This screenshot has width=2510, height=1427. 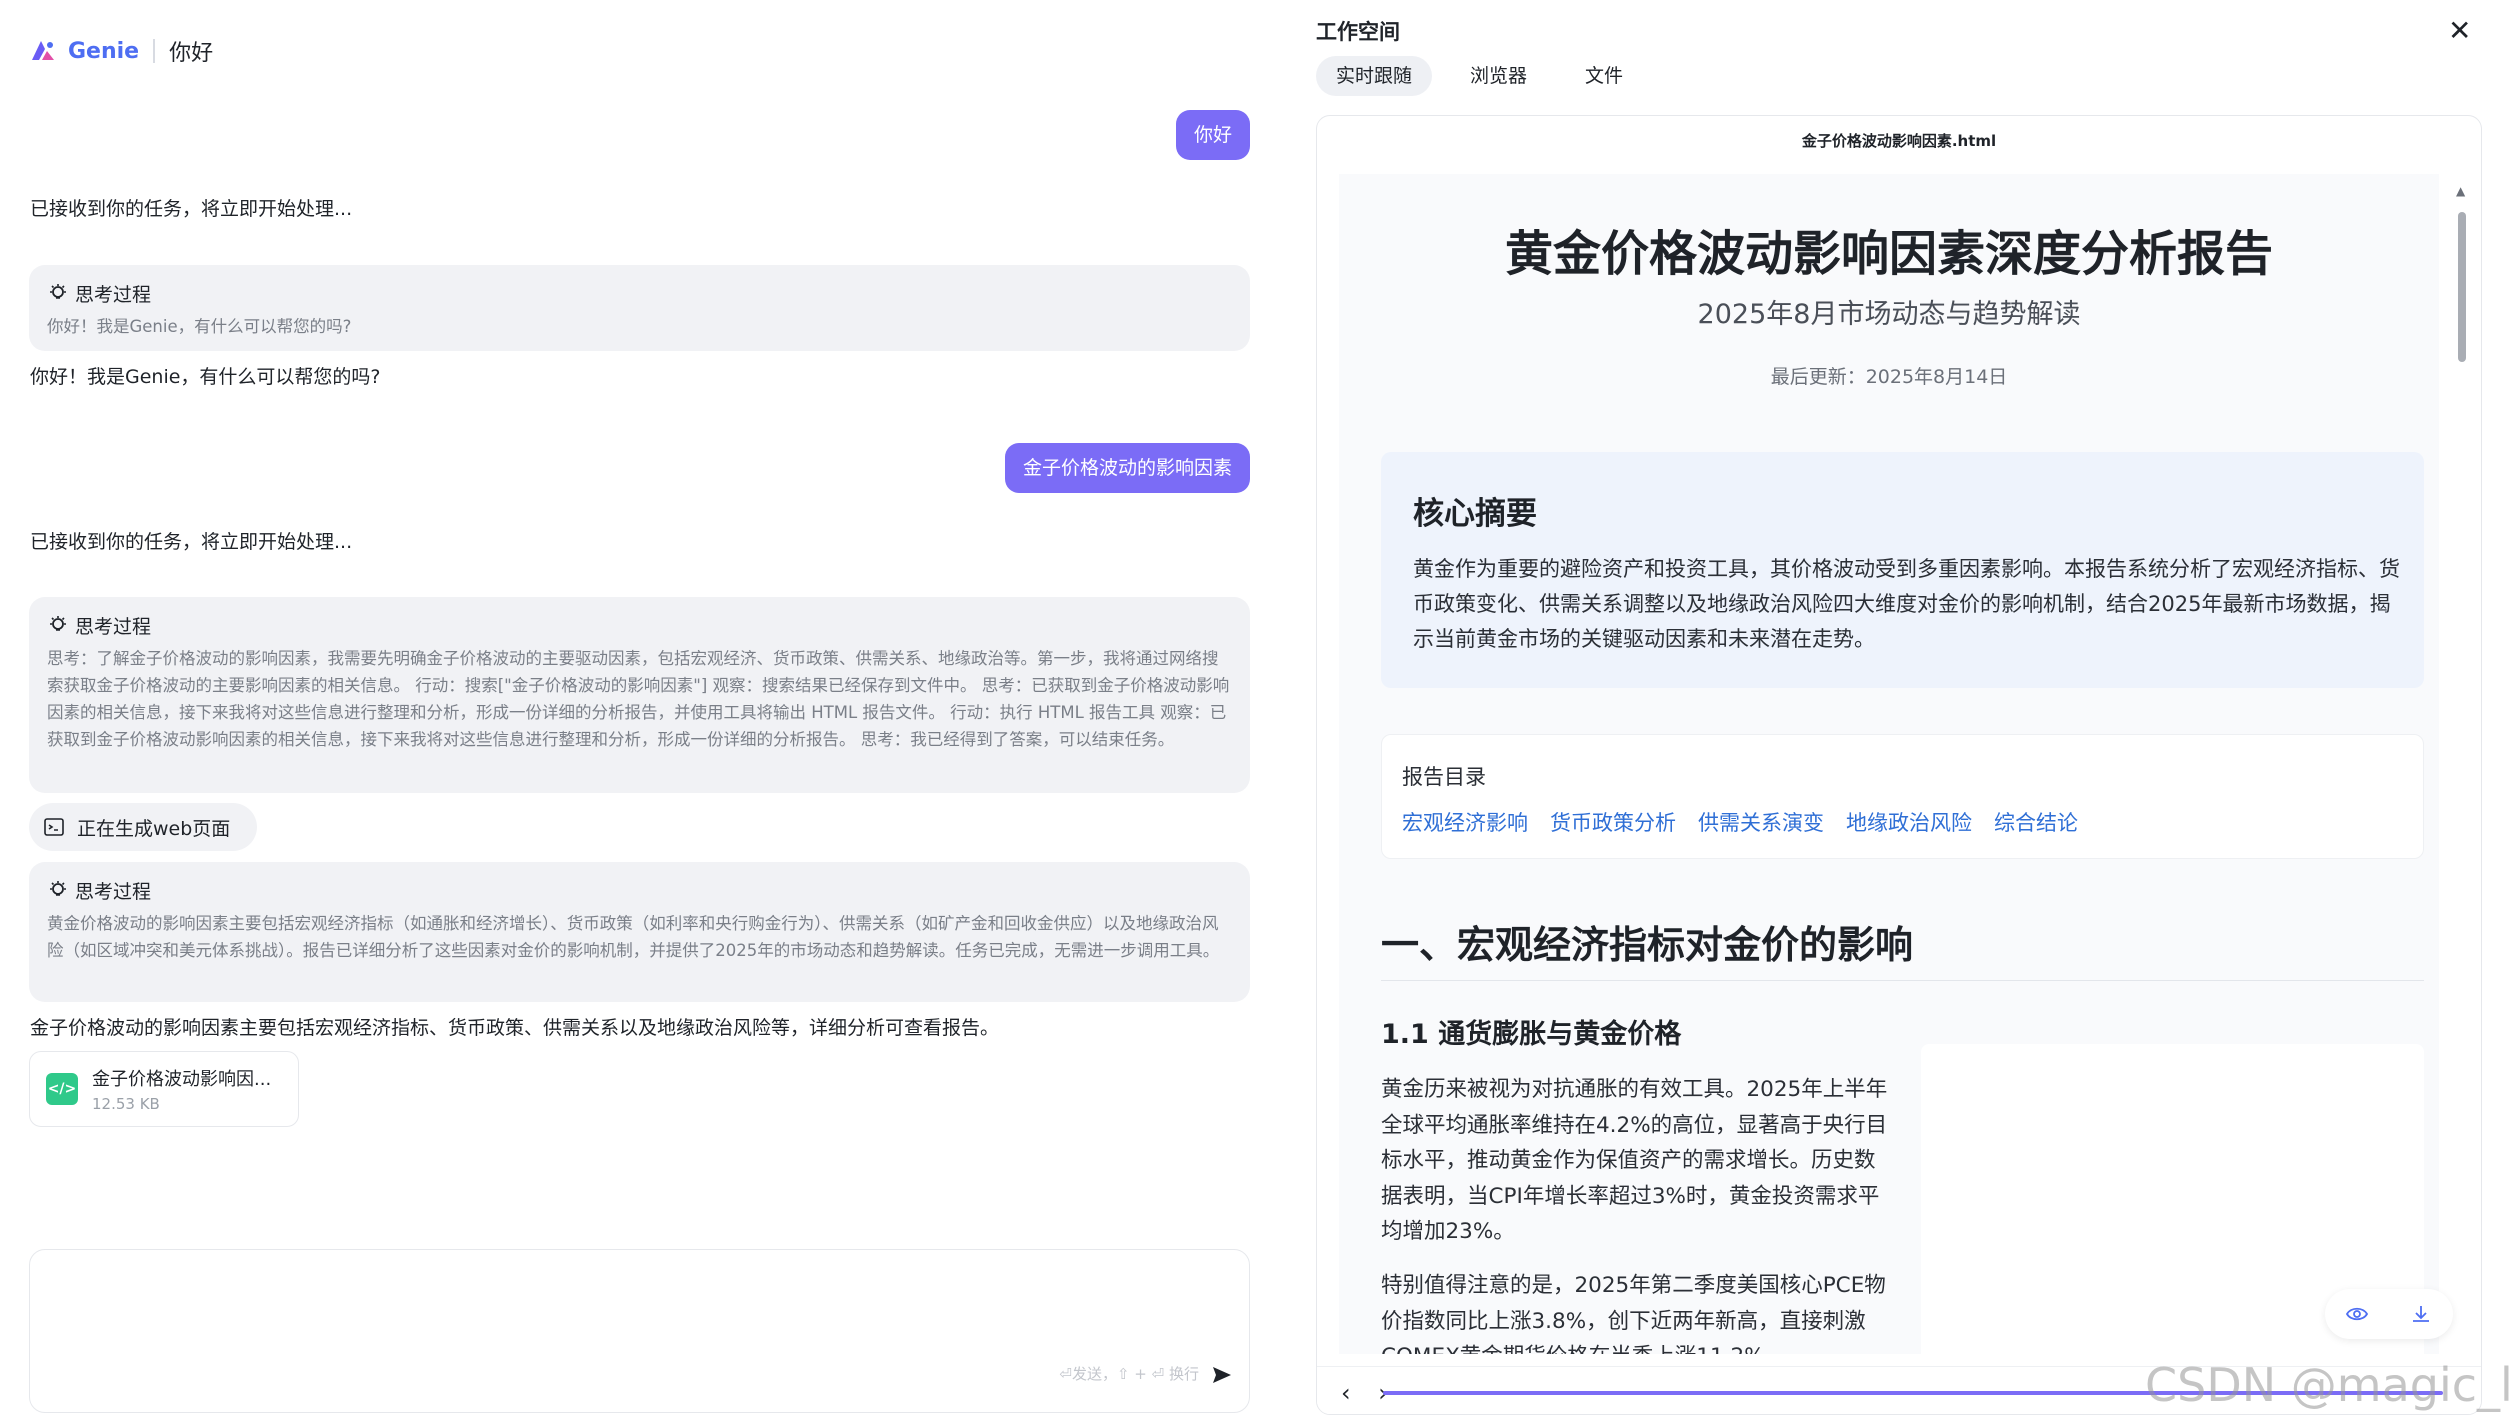 I want to click on tool-status-label: 正在生成web页面, so click(x=154, y=828).